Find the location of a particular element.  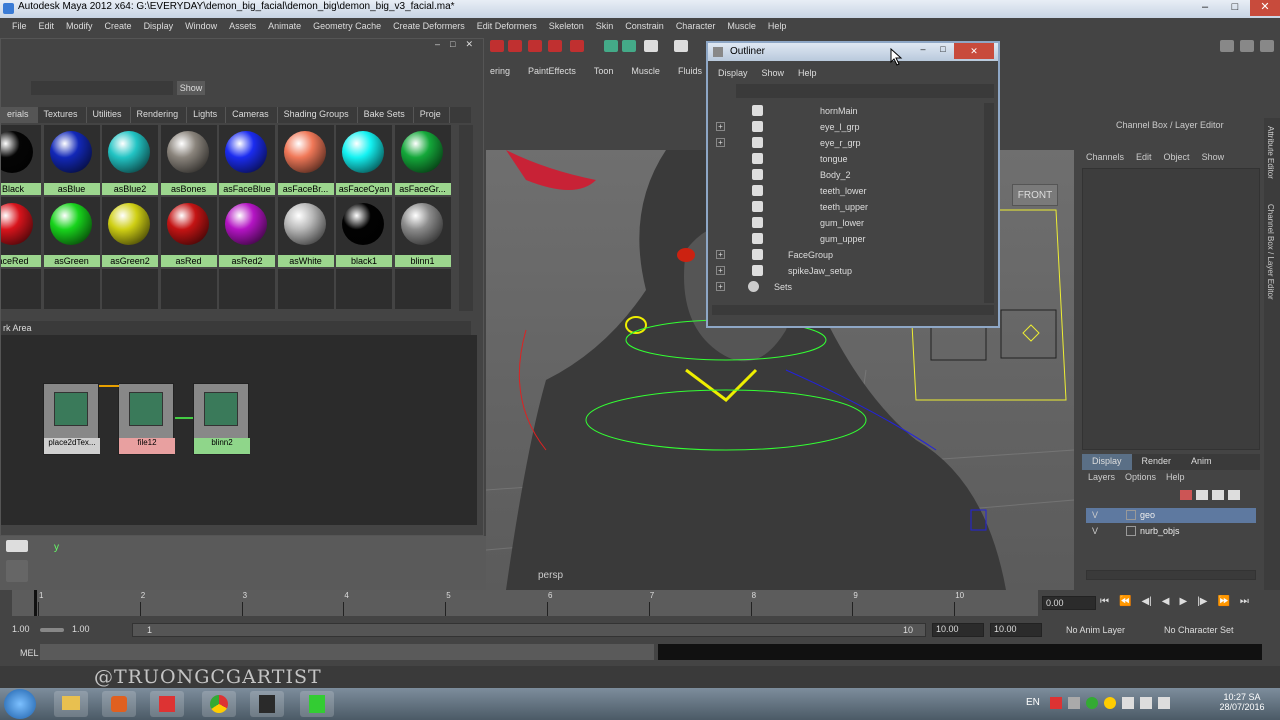

maya-taskbar-icon is located at coordinates (267, 704).